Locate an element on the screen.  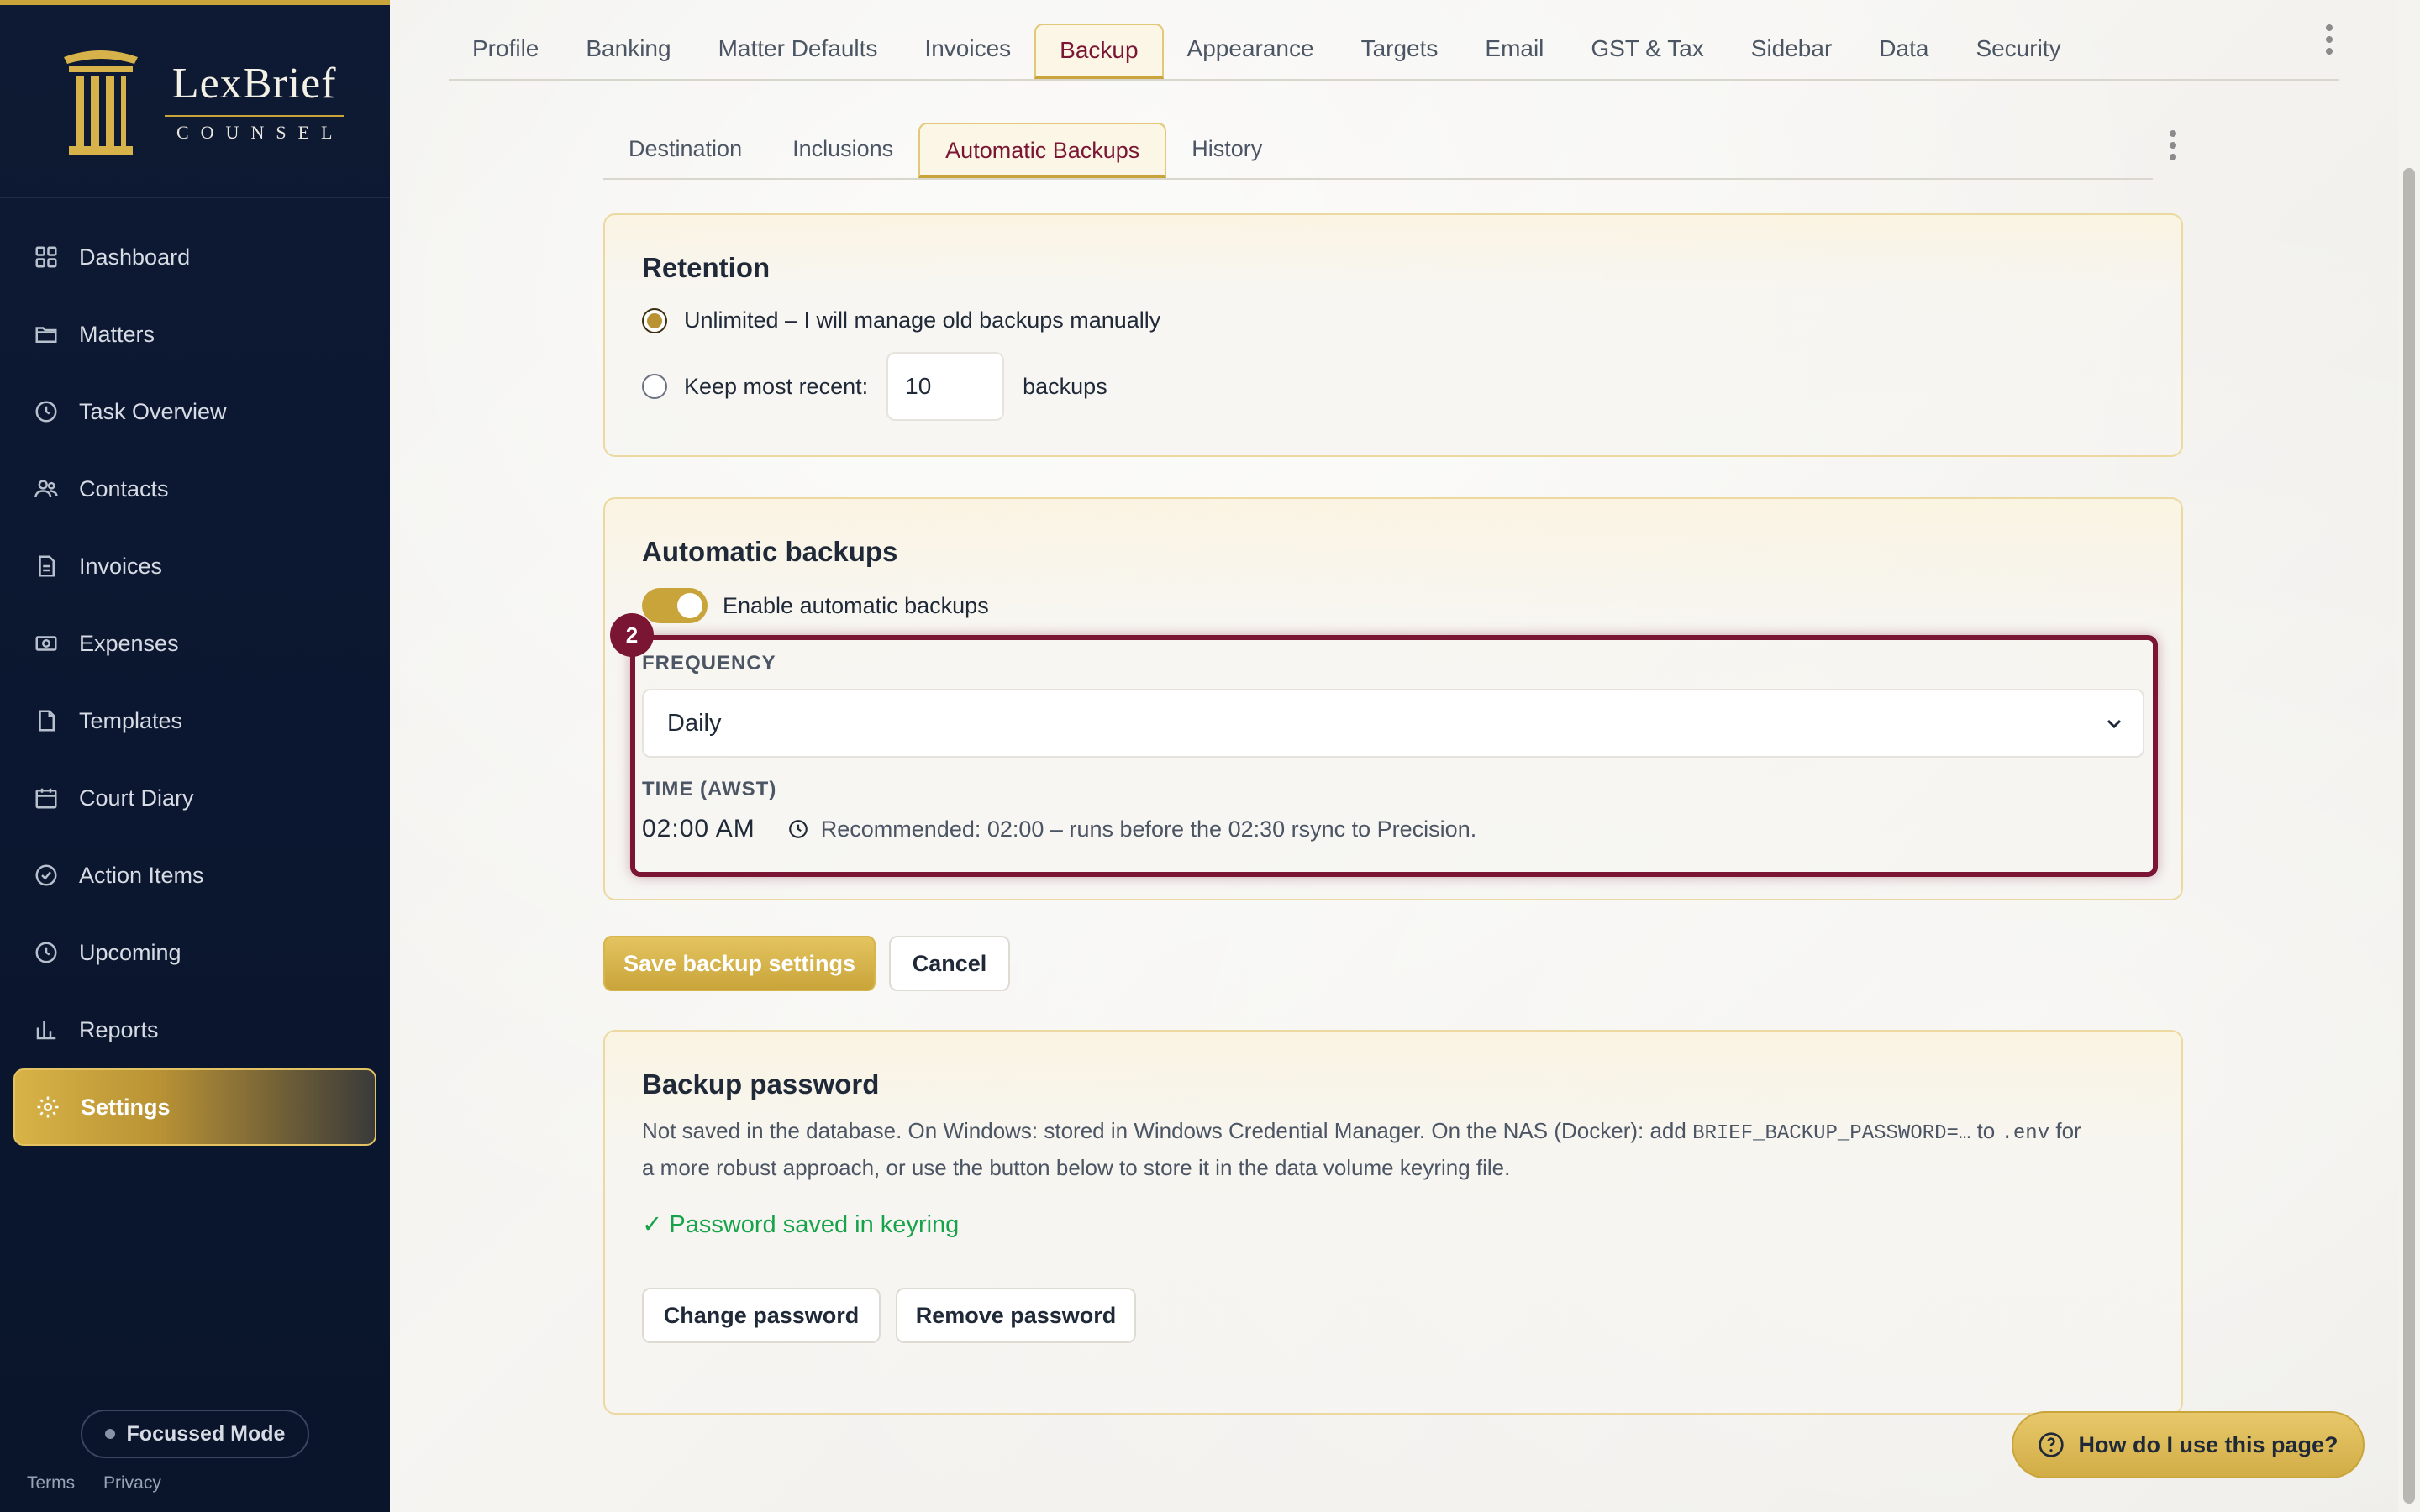
tab-sidebar: Sidebar is located at coordinates (1792, 51).